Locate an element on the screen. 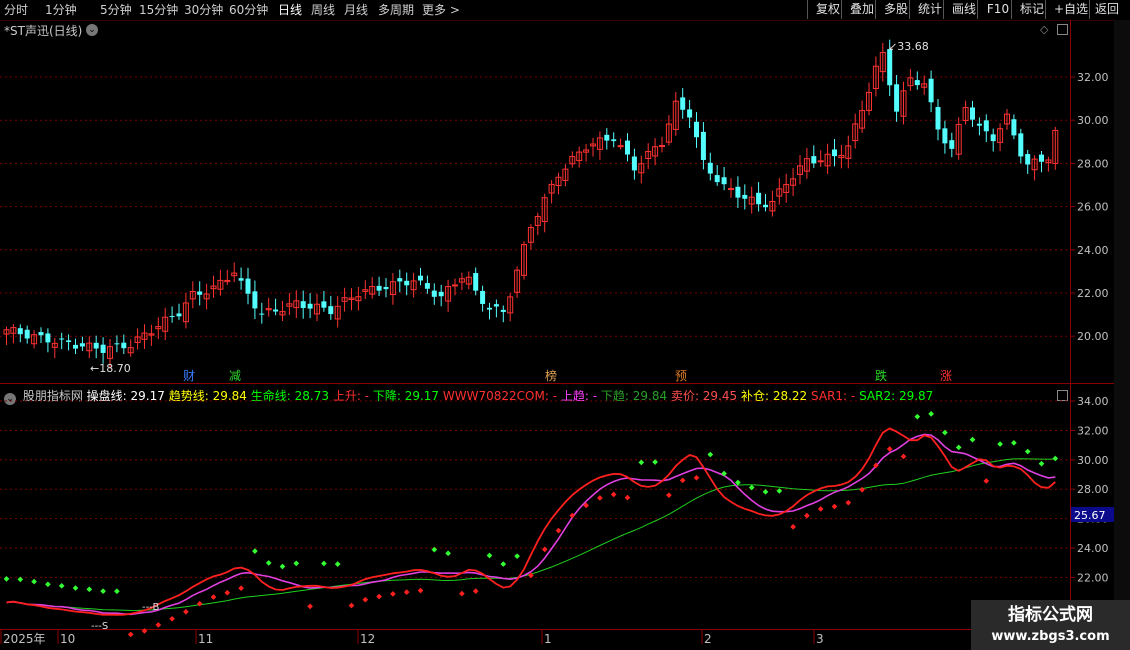 The width and height of the screenshot is (1130, 650). y-tick-label: 32.00 is located at coordinates (1093, 77).